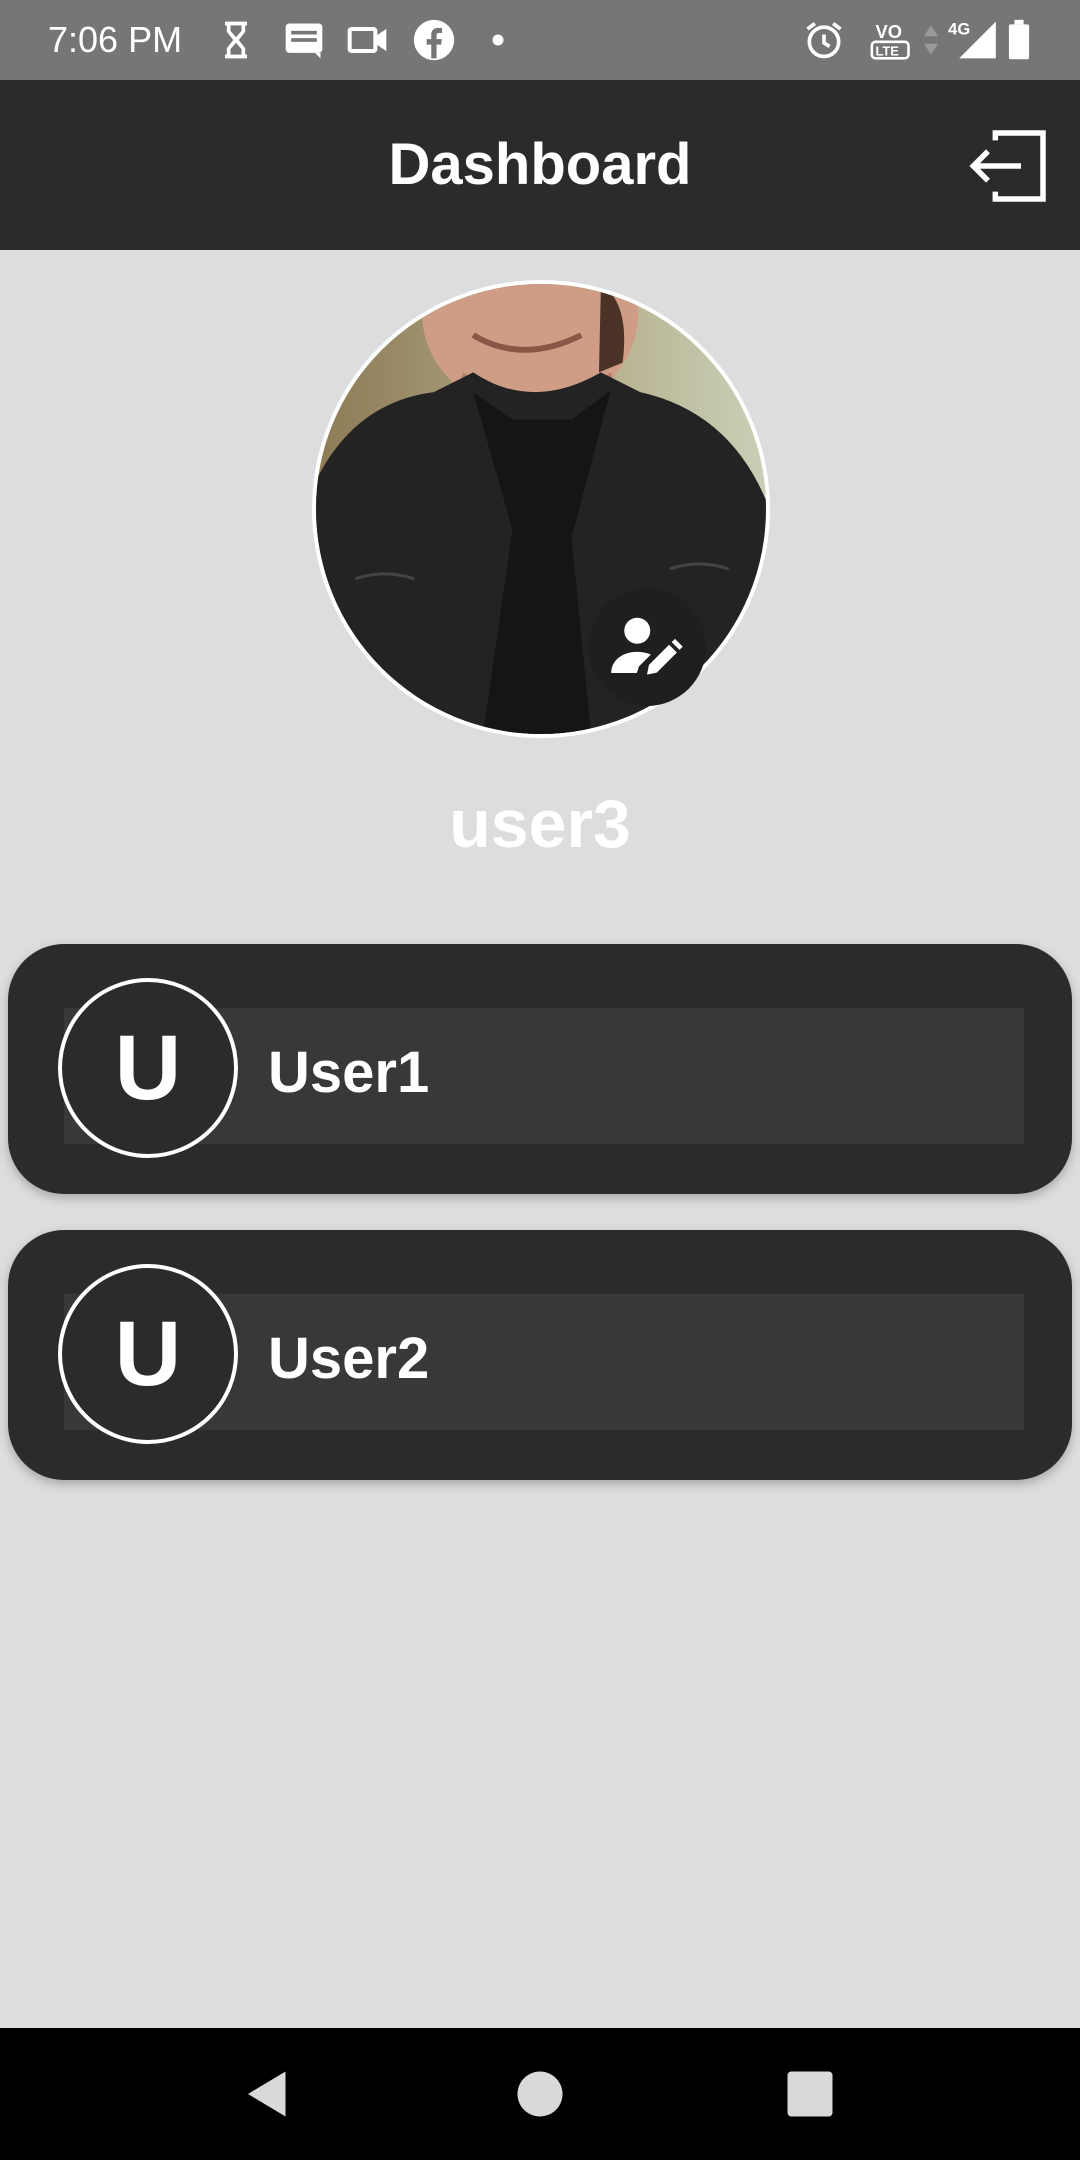 The height and width of the screenshot is (2160, 1080). I want to click on back-button, so click(268, 2094).